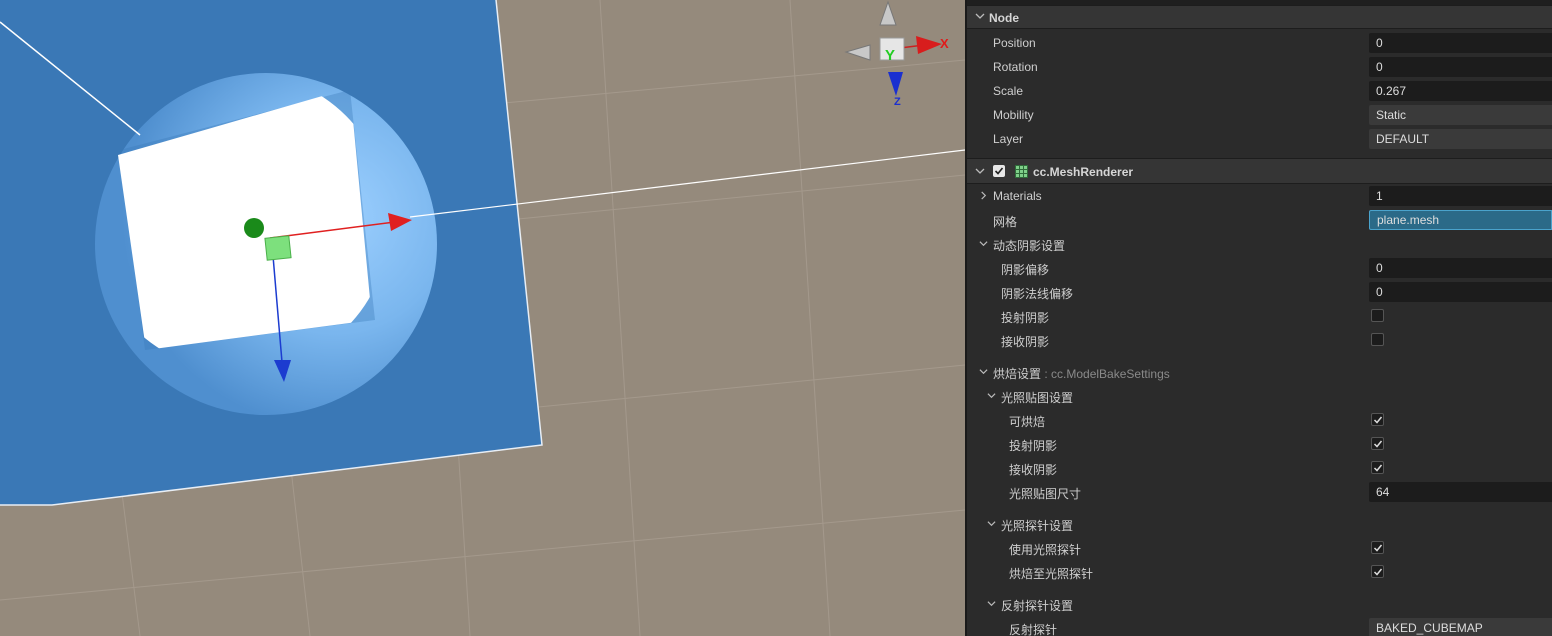 This screenshot has width=1552, height=636. I want to click on mobility-label: Mobility, so click(1013, 115).